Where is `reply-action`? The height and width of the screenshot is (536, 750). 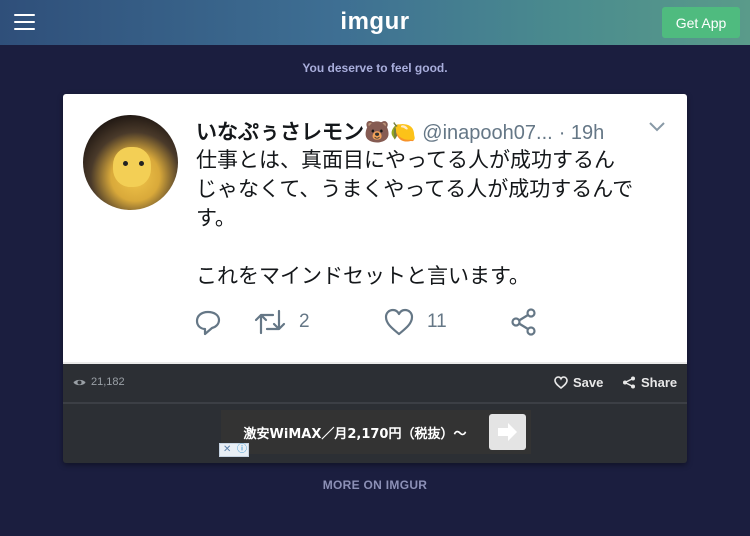
reply-action is located at coordinates (208, 322).